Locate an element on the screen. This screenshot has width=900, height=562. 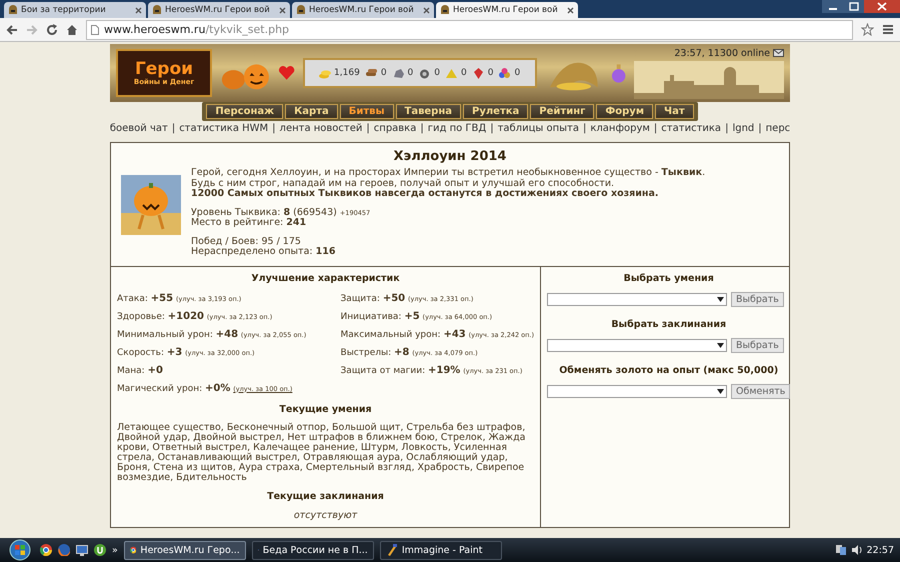
browser-tab: Бои за территории is located at coordinates (75, 10).